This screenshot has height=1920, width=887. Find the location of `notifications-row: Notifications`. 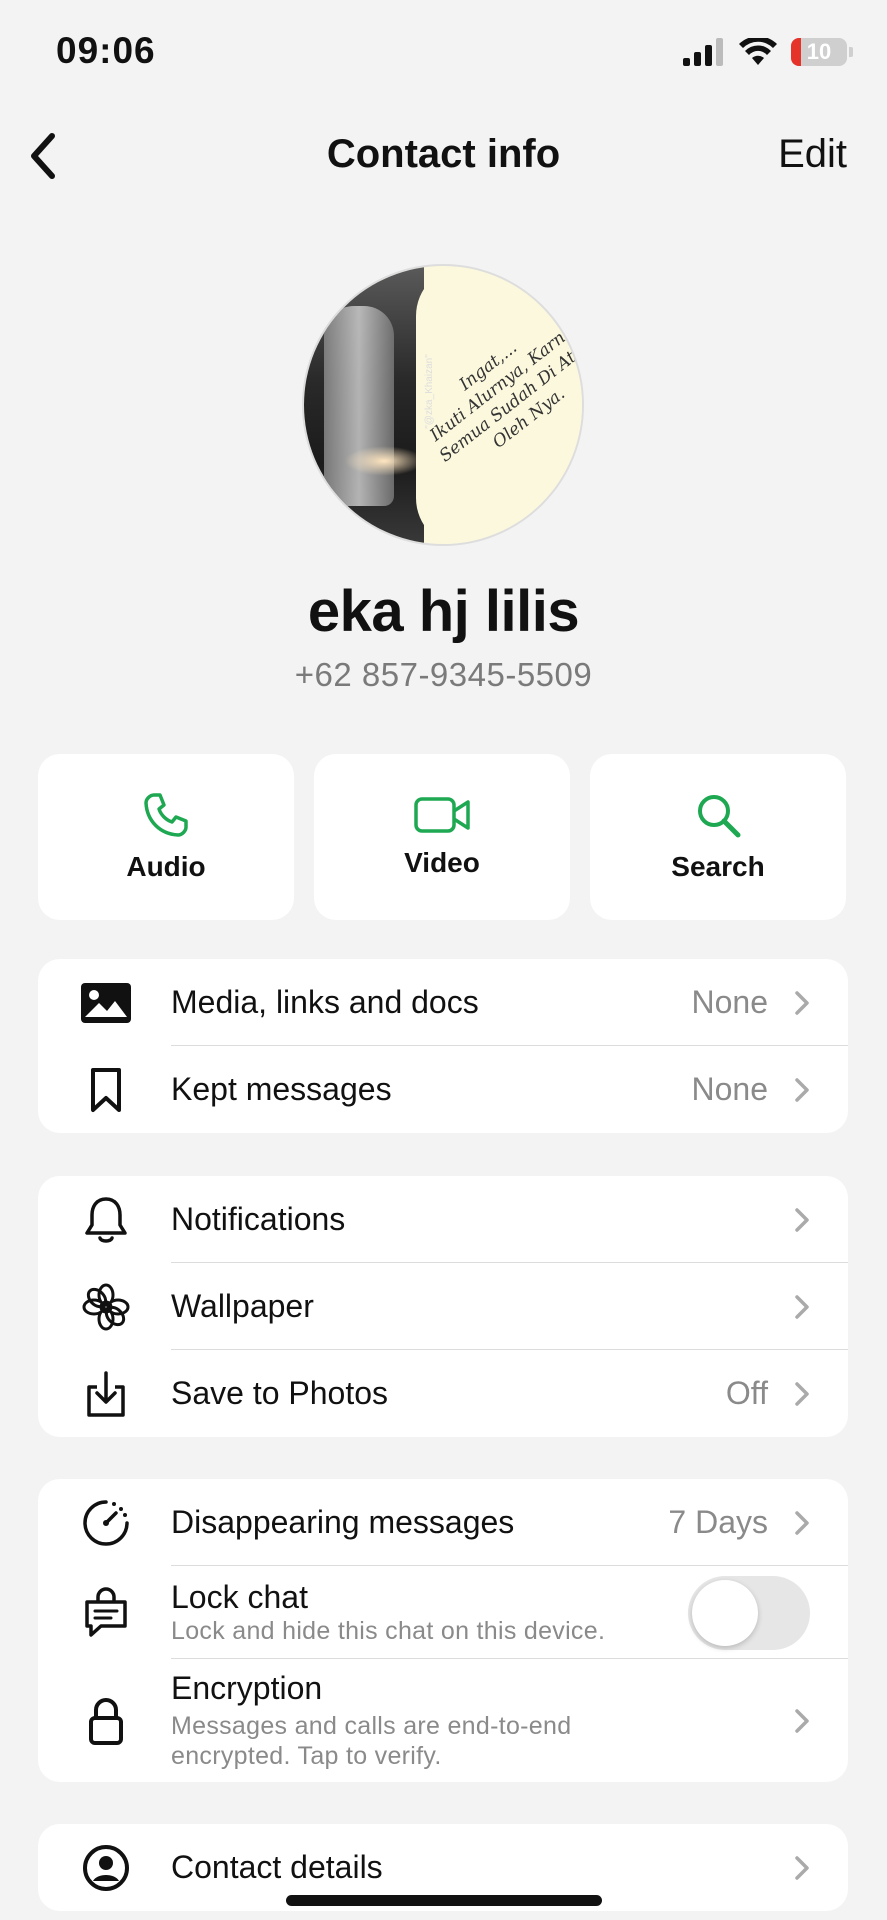

notifications-row: Notifications is located at coordinates (443, 1219).